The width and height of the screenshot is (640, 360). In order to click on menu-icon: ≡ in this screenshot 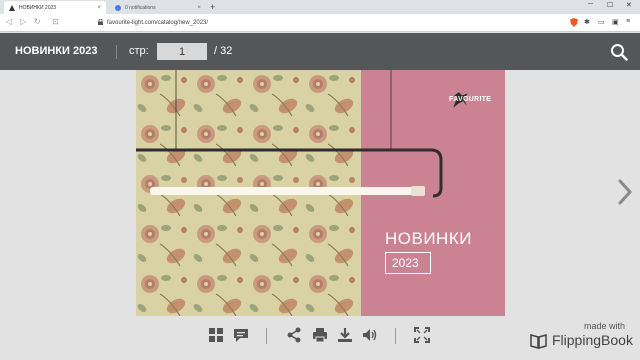, I will do `click(628, 21)`.